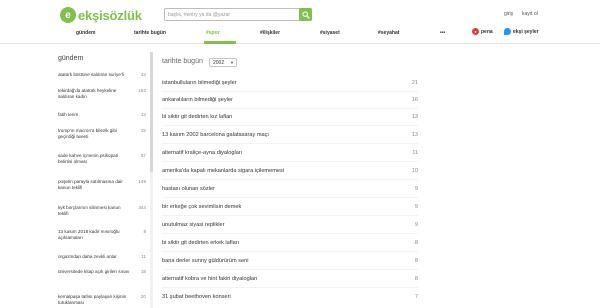  What do you see at coordinates (202, 153) in the screenshot?
I see `topic-title: alternatif kraliçe-ayna diyalogları` at bounding box center [202, 153].